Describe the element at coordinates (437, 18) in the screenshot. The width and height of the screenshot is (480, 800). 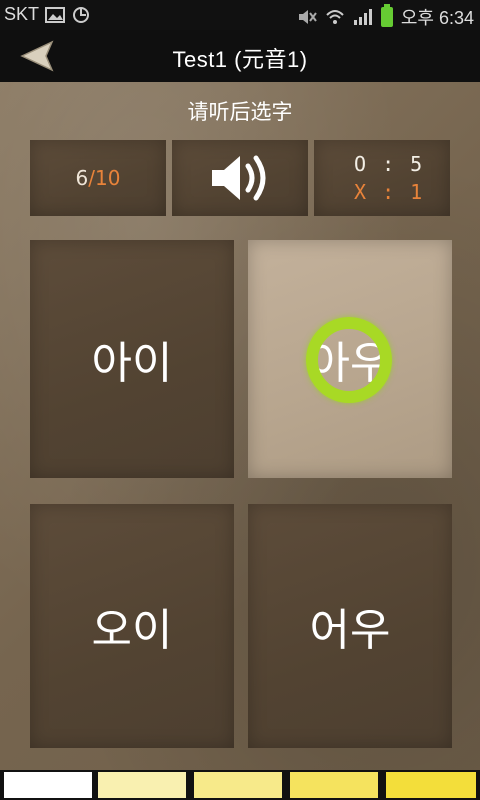
I see `clock-time: 오후 6:34` at that location.